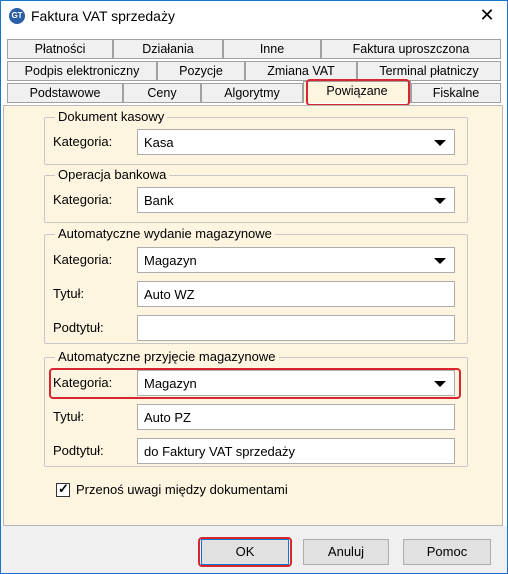 The image size is (508, 574). I want to click on tab-powiazane: Powiązane, so click(357, 92).